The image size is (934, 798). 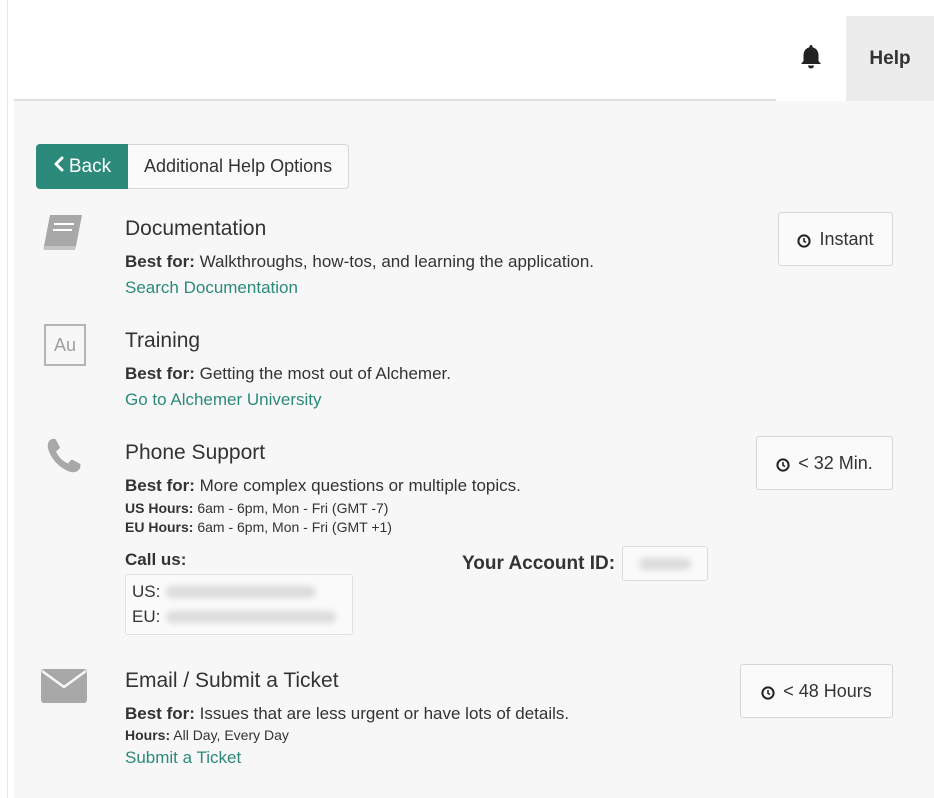 What do you see at coordinates (90, 166) in the screenshot?
I see `back-label: Back` at bounding box center [90, 166].